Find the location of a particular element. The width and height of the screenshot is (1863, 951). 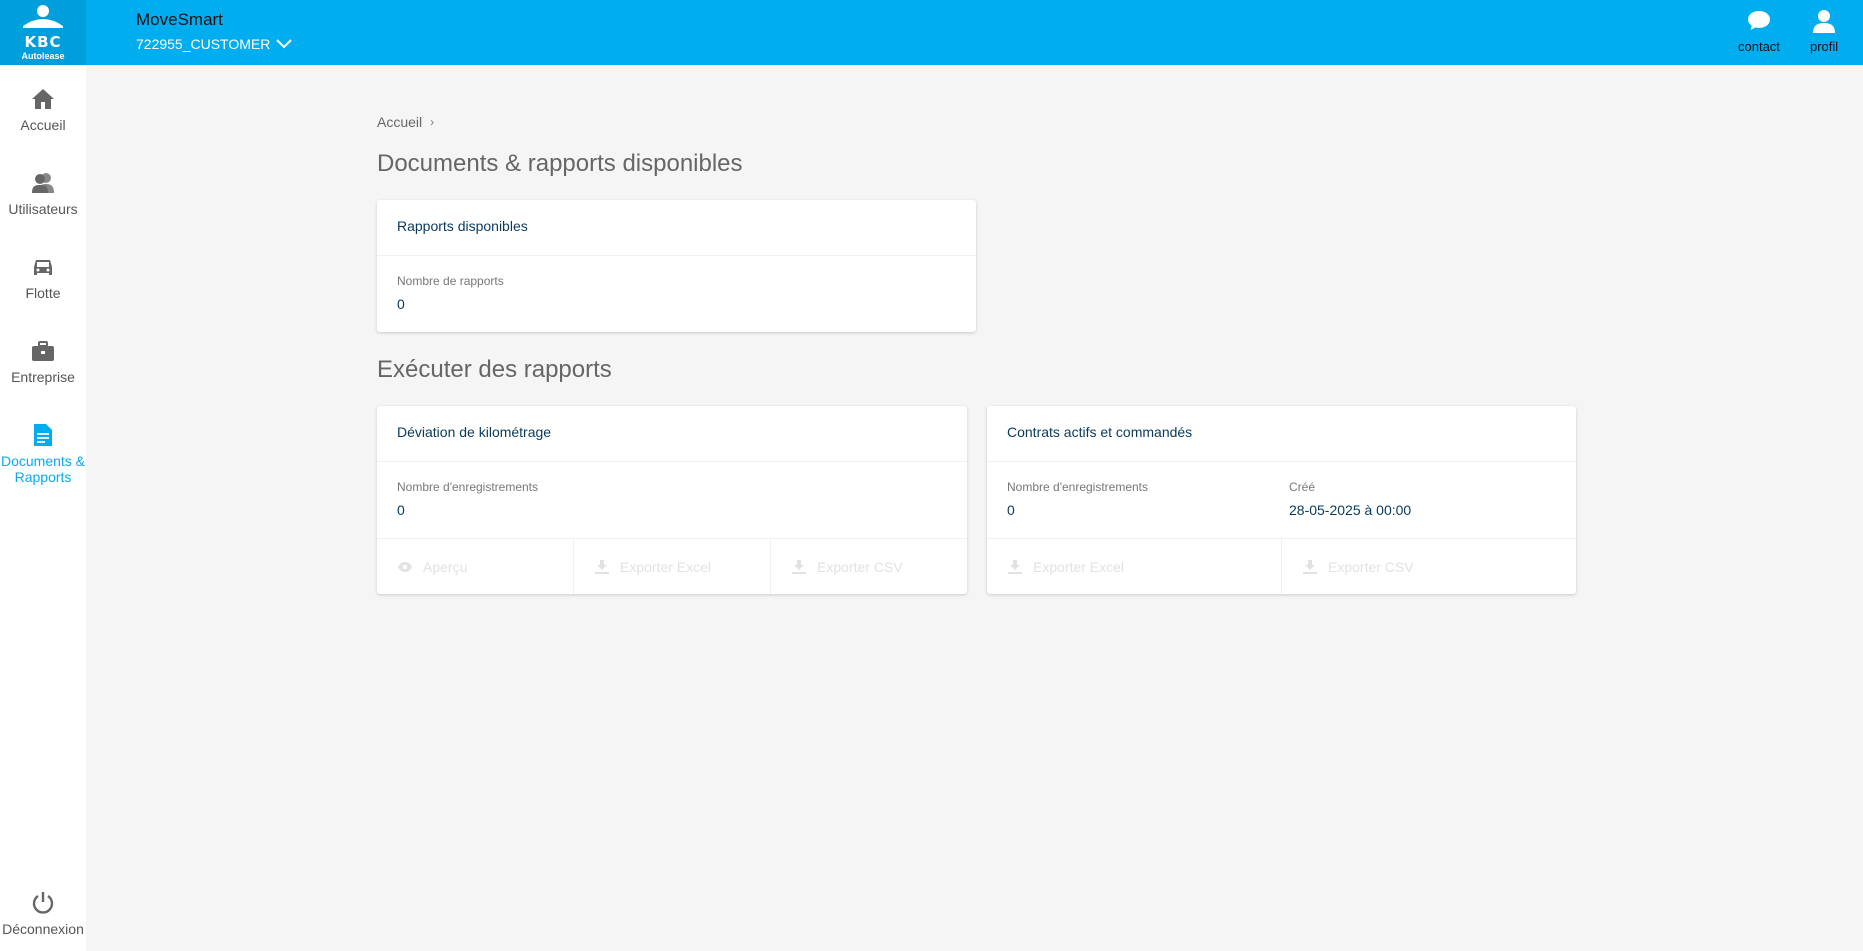

users-icon is located at coordinates (43, 183).